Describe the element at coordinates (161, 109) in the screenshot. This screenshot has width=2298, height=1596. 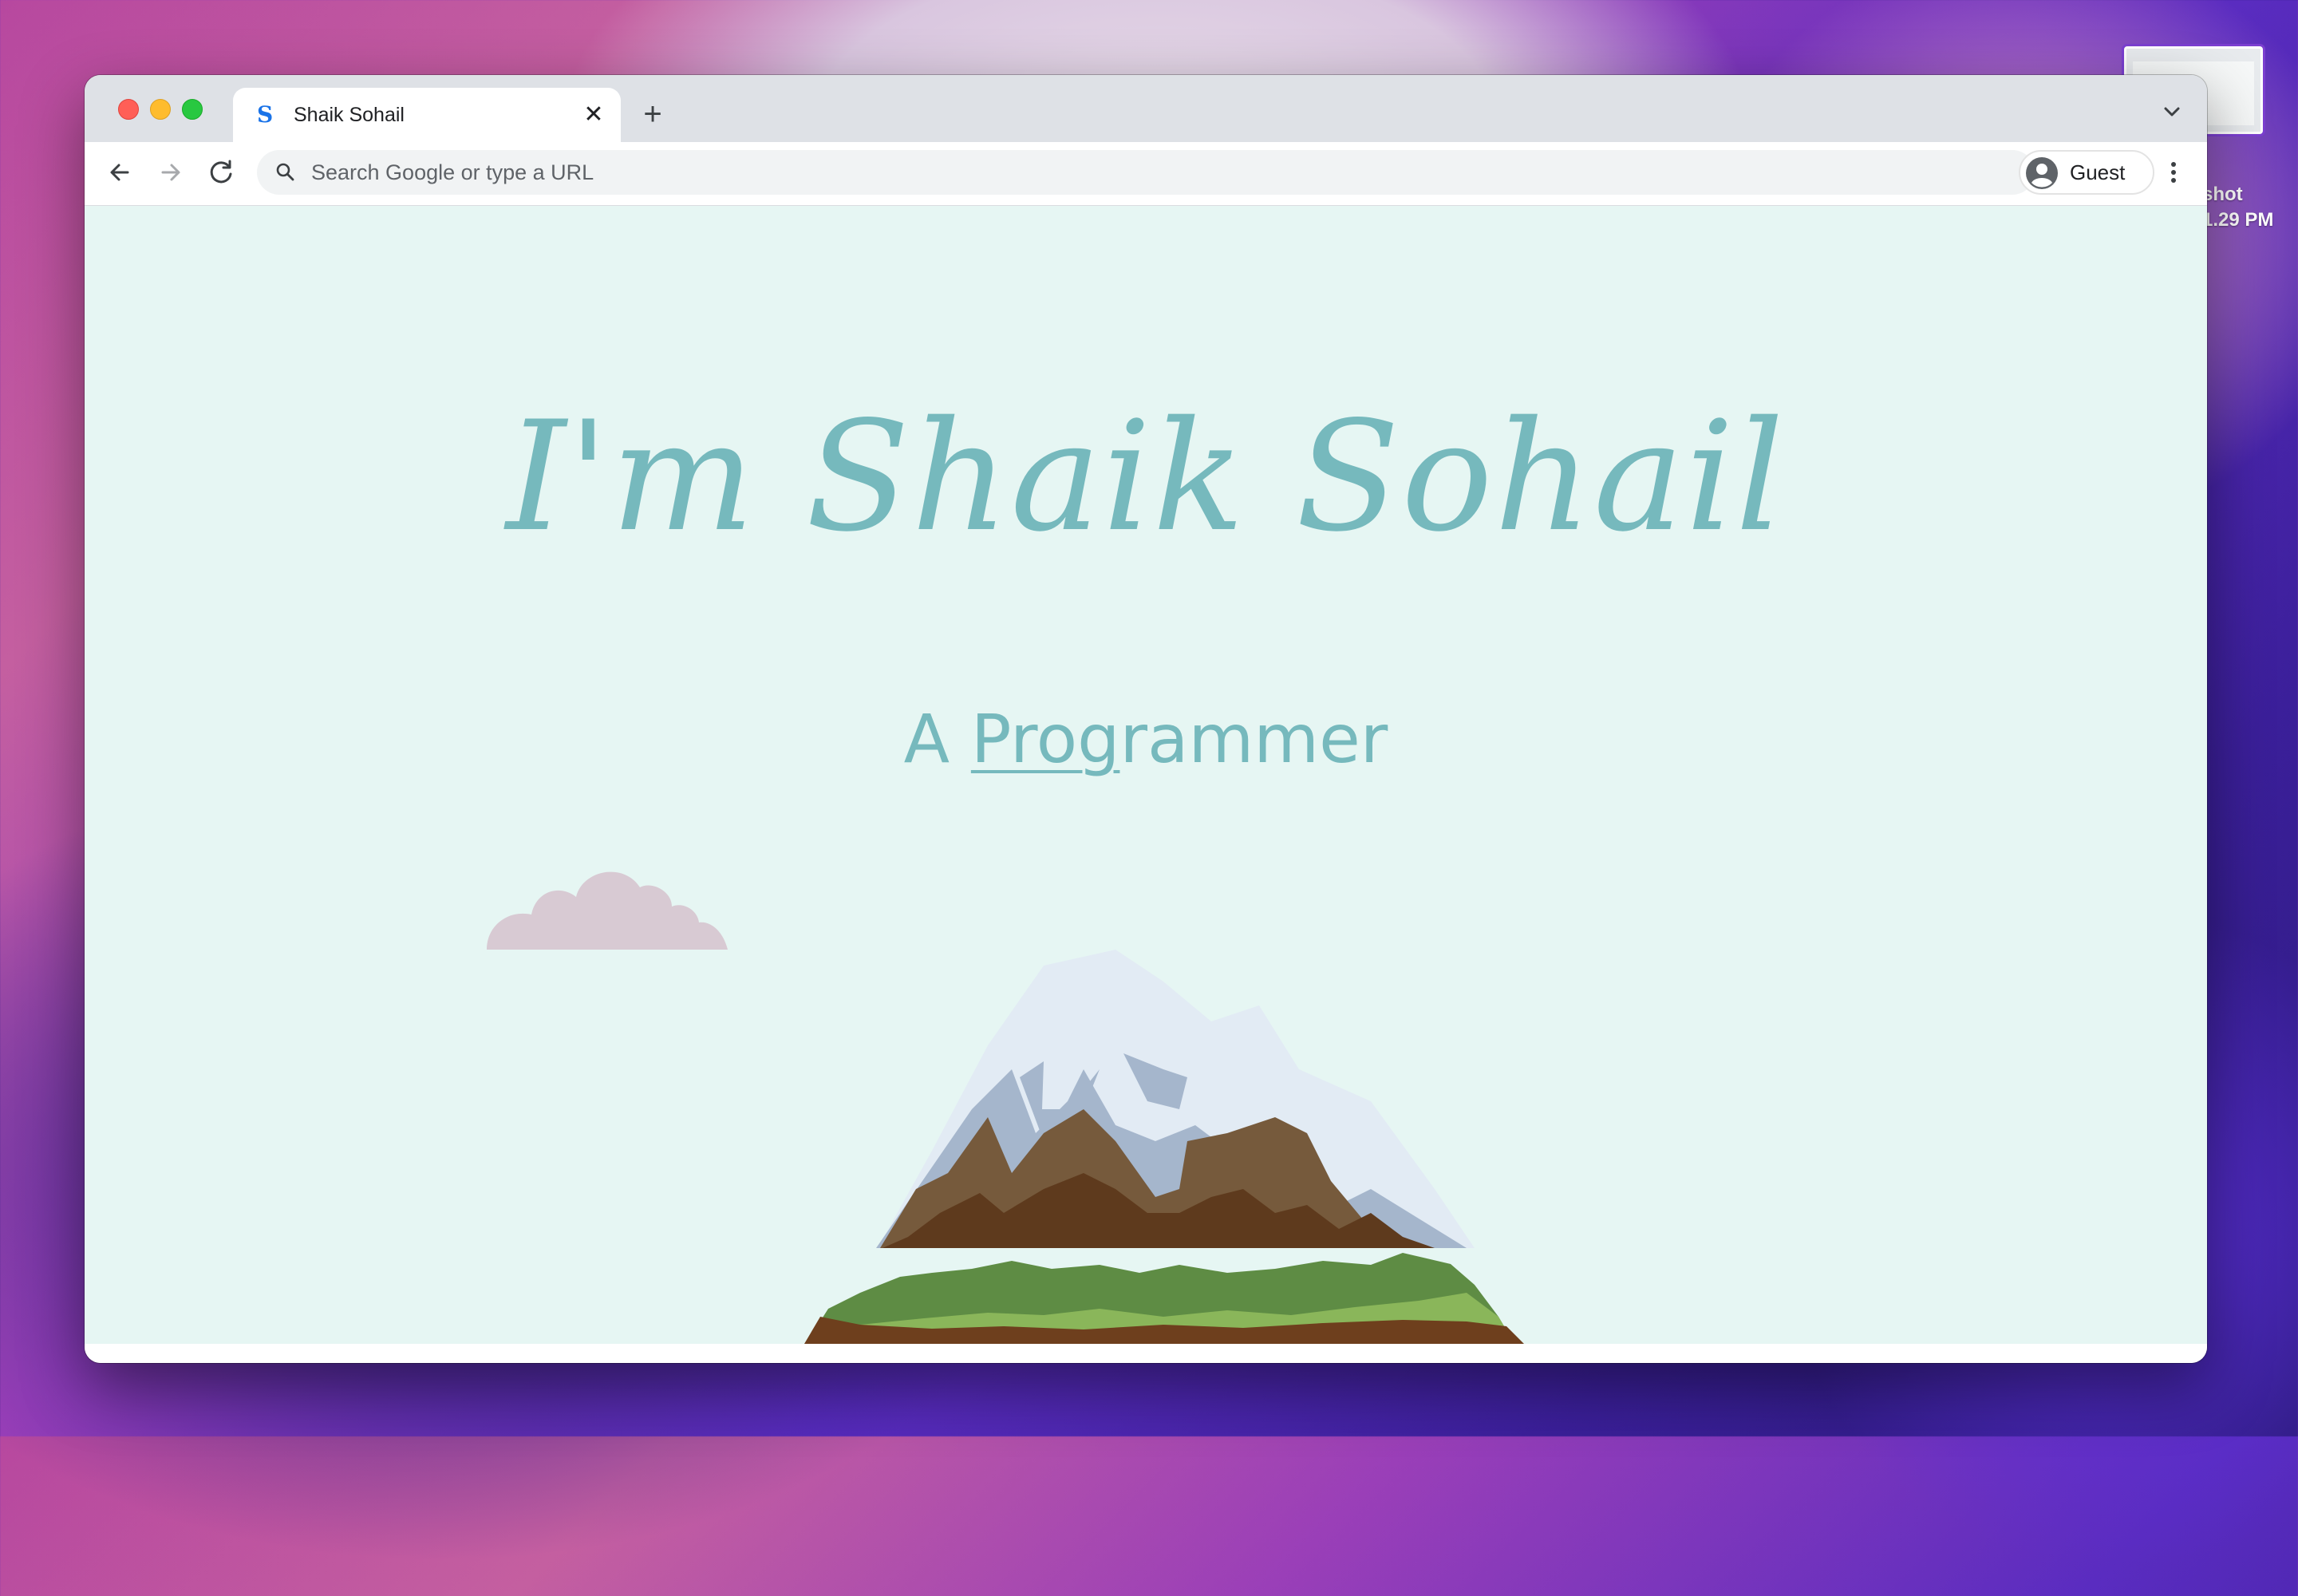
I see `minimize-window-button` at that location.